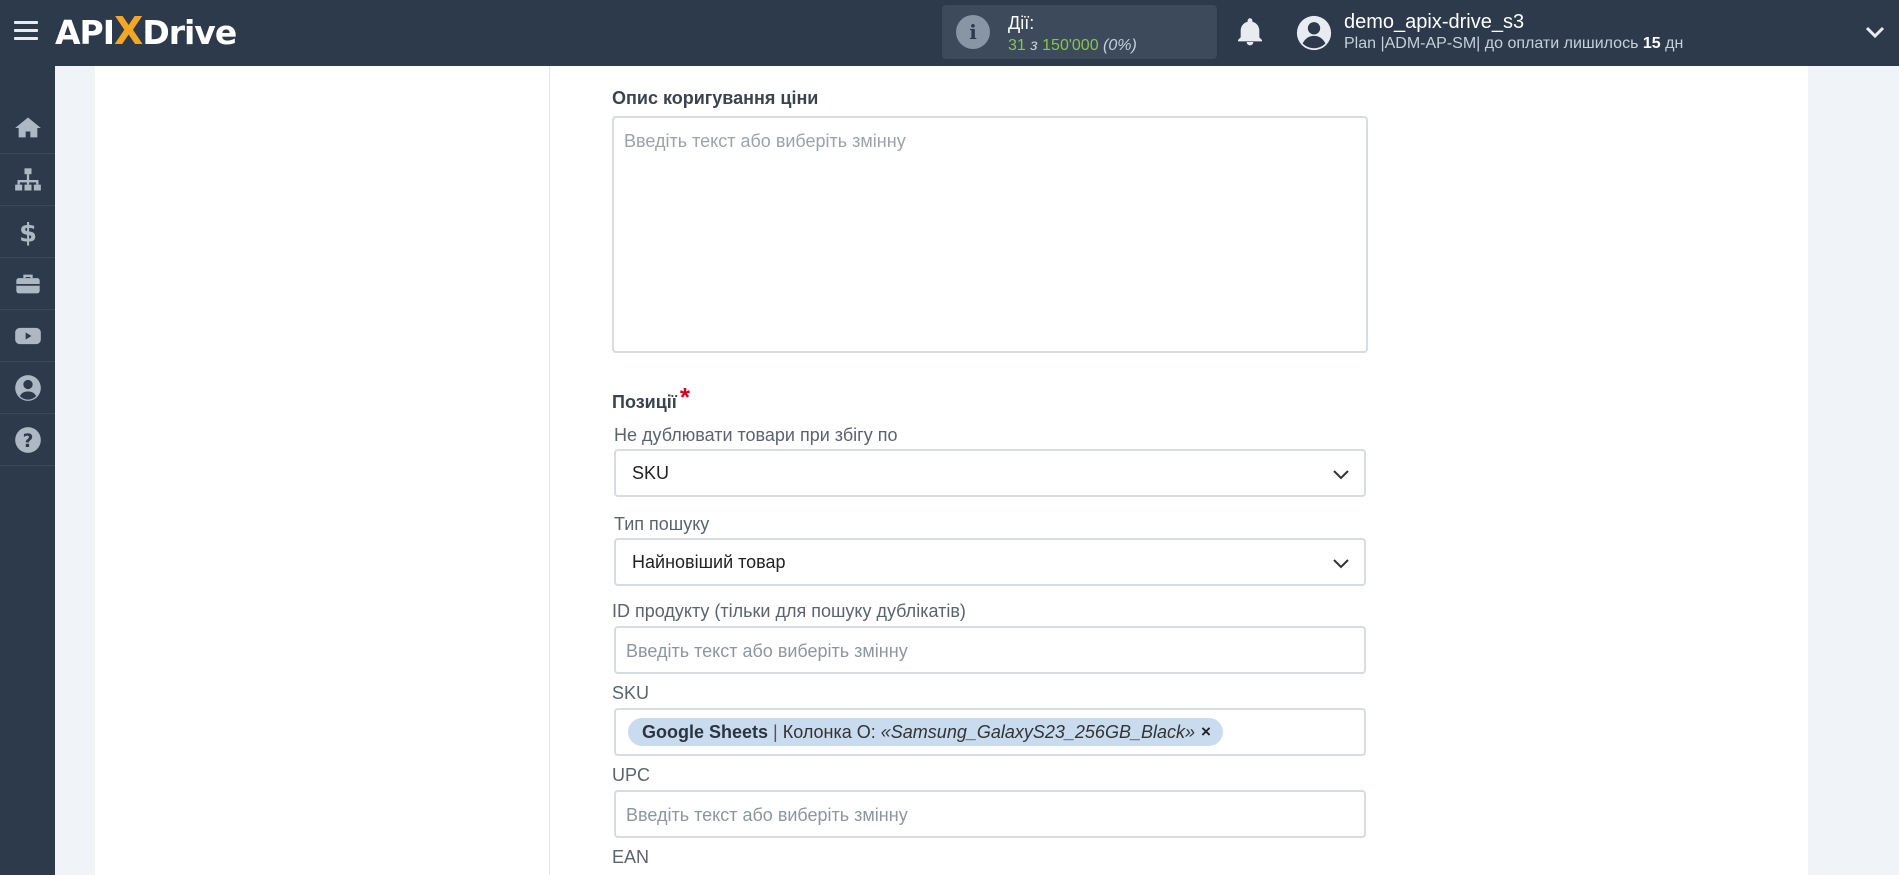 This screenshot has width=1899, height=875. Describe the element at coordinates (684, 397) in the screenshot. I see `required-mark: *` at that location.